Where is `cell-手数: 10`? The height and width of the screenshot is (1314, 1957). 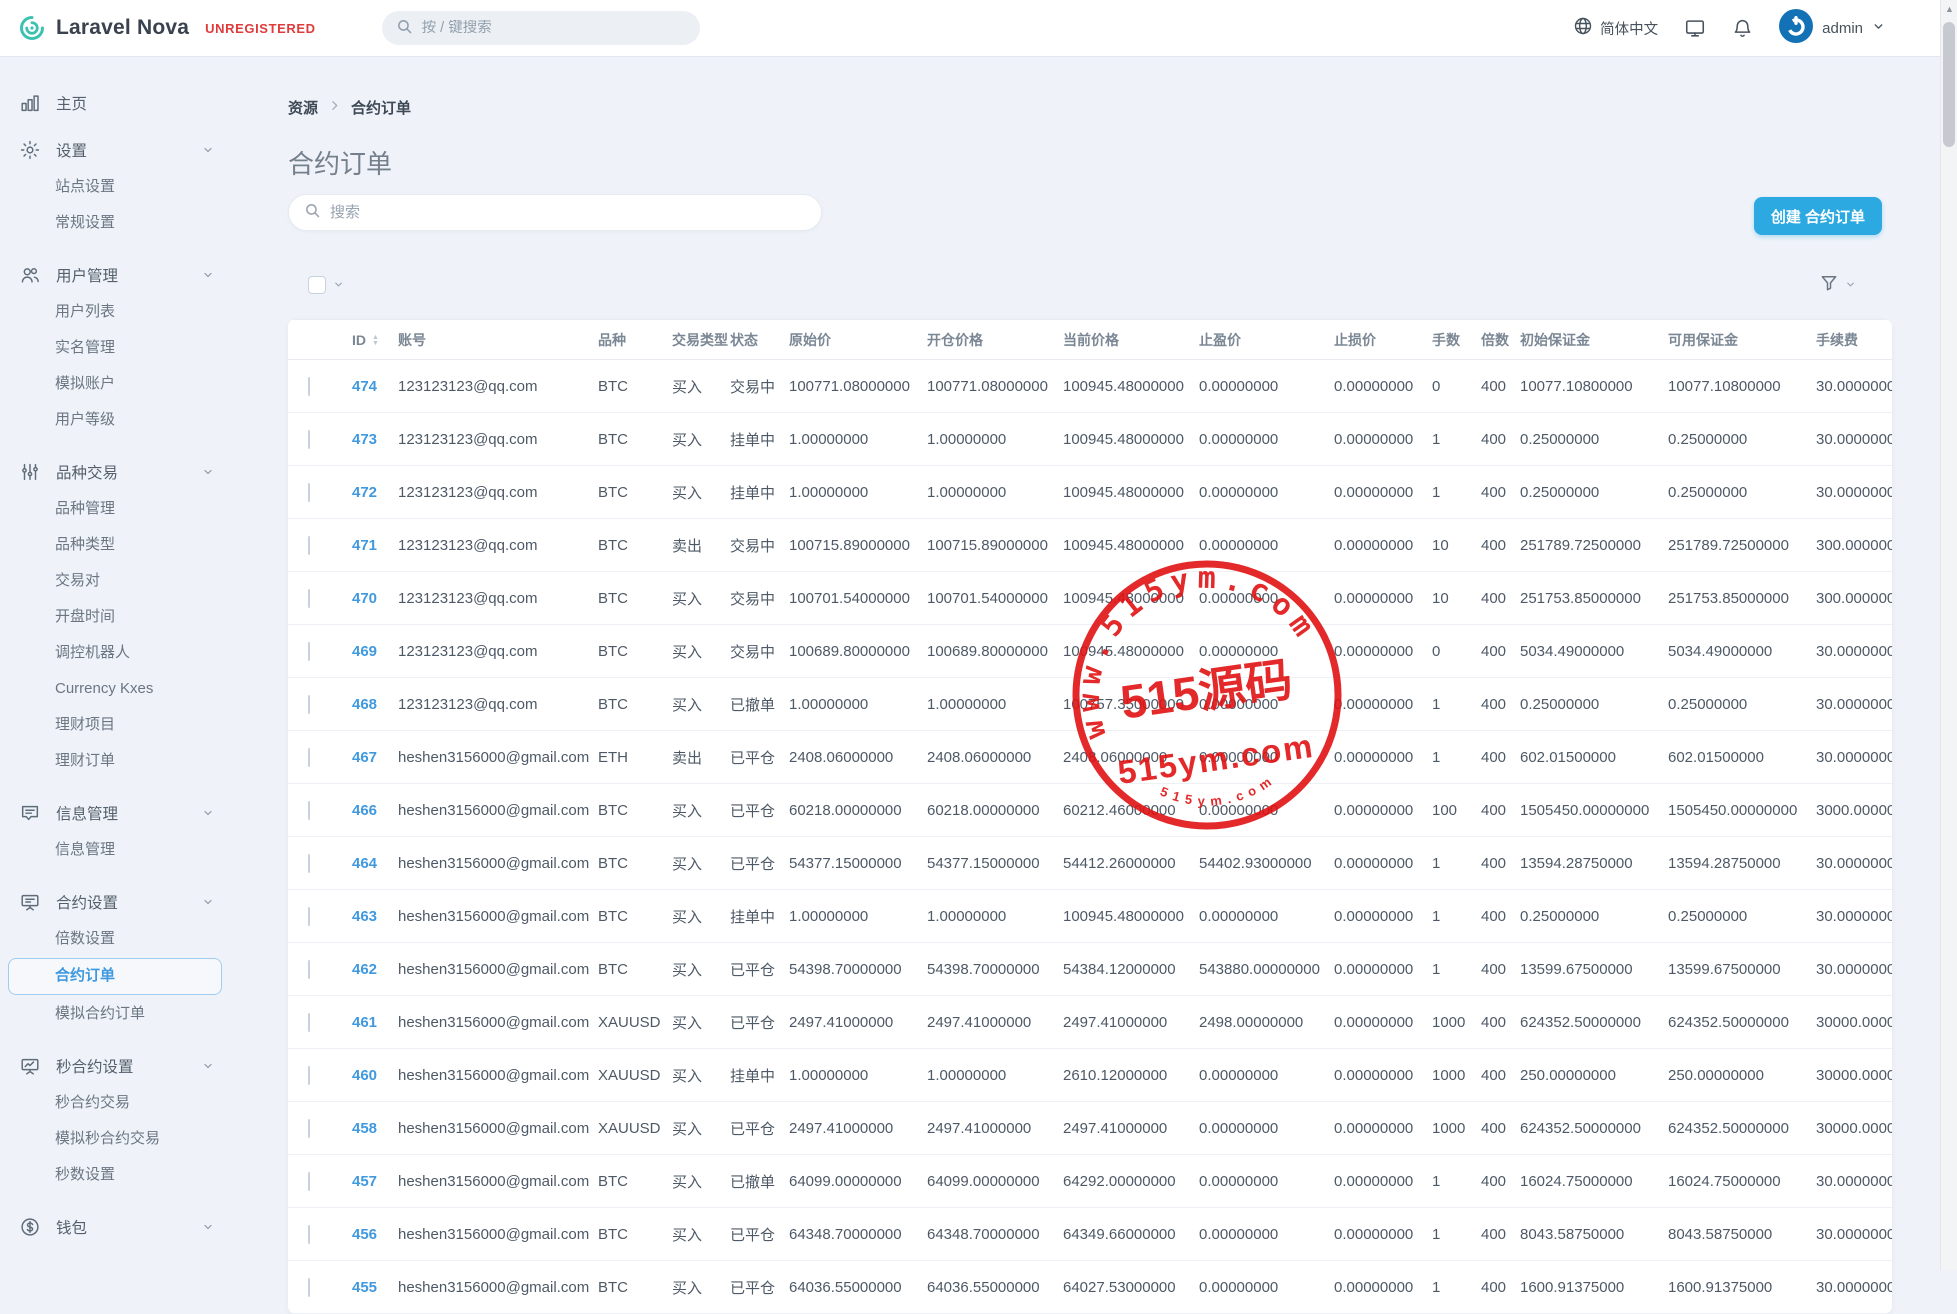 cell-手数: 10 is located at coordinates (1456, 598).